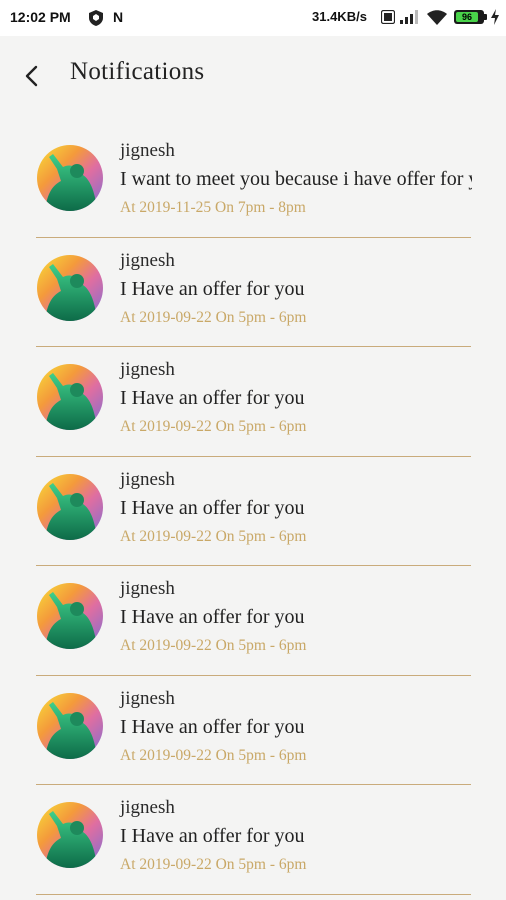  What do you see at coordinates (409, 17) in the screenshot?
I see `signal-icon` at bounding box center [409, 17].